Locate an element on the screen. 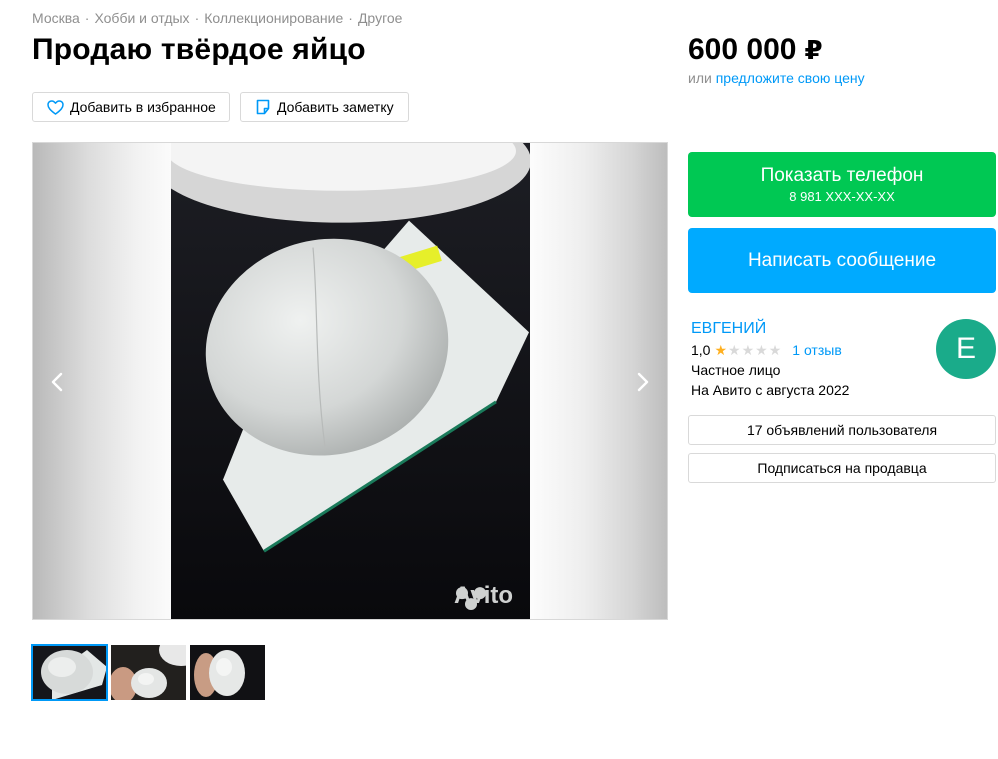 The width and height of the screenshot is (998, 759). gallery-next-button is located at coordinates (643, 382).